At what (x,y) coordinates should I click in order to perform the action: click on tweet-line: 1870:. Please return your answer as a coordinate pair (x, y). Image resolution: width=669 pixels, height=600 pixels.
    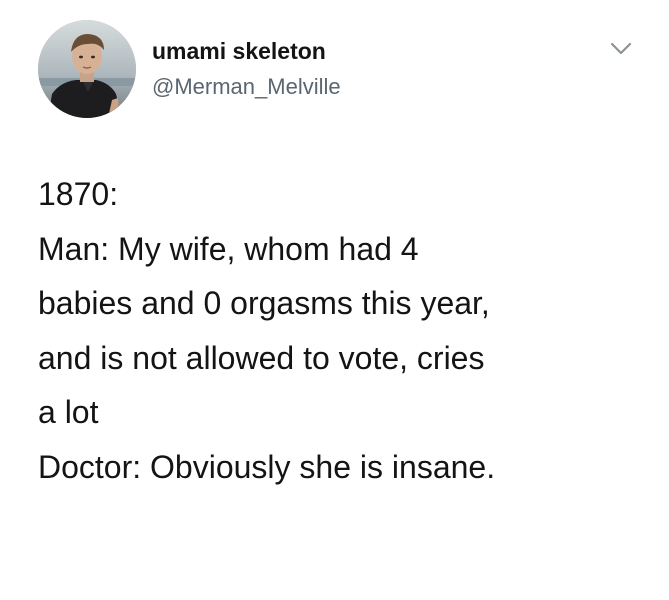
    Looking at the image, I should click on (78, 194).